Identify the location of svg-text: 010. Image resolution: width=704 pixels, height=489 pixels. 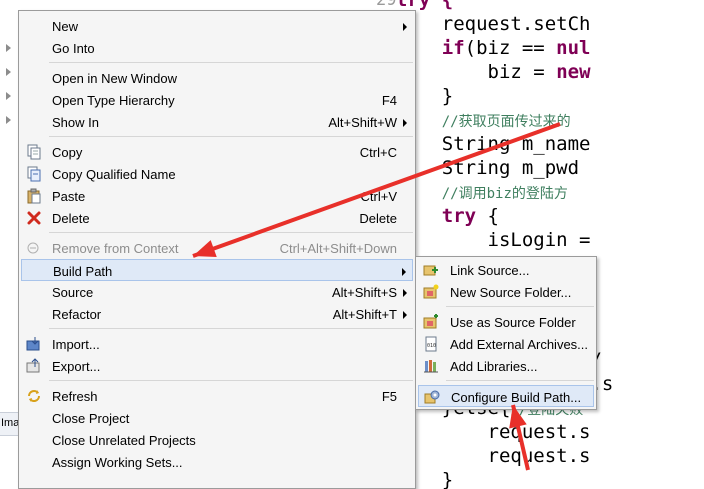
(431, 346).